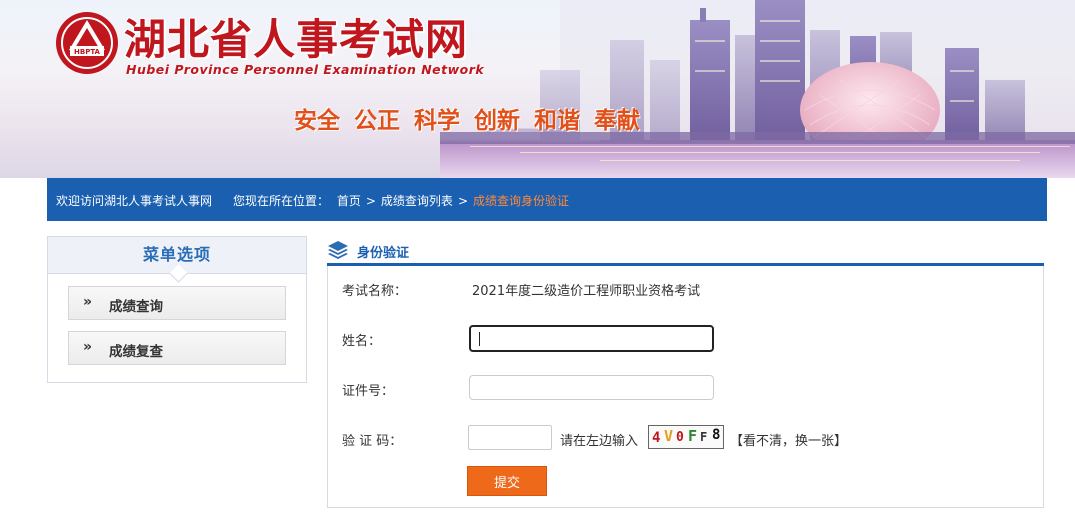 The width and height of the screenshot is (1075, 514). I want to click on captcha-input, so click(510, 437).